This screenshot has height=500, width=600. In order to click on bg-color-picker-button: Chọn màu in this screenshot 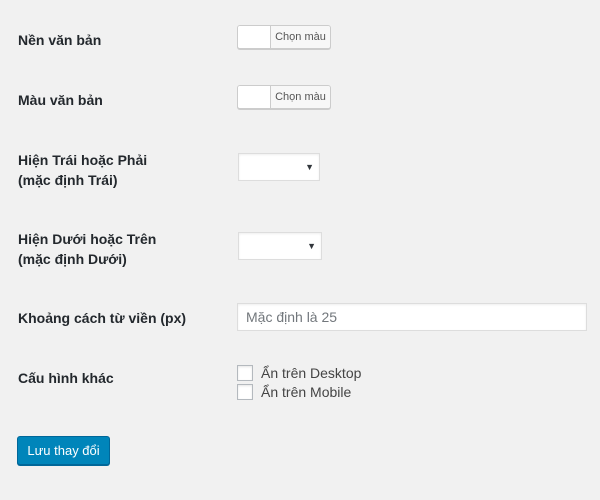, I will do `click(284, 37)`.